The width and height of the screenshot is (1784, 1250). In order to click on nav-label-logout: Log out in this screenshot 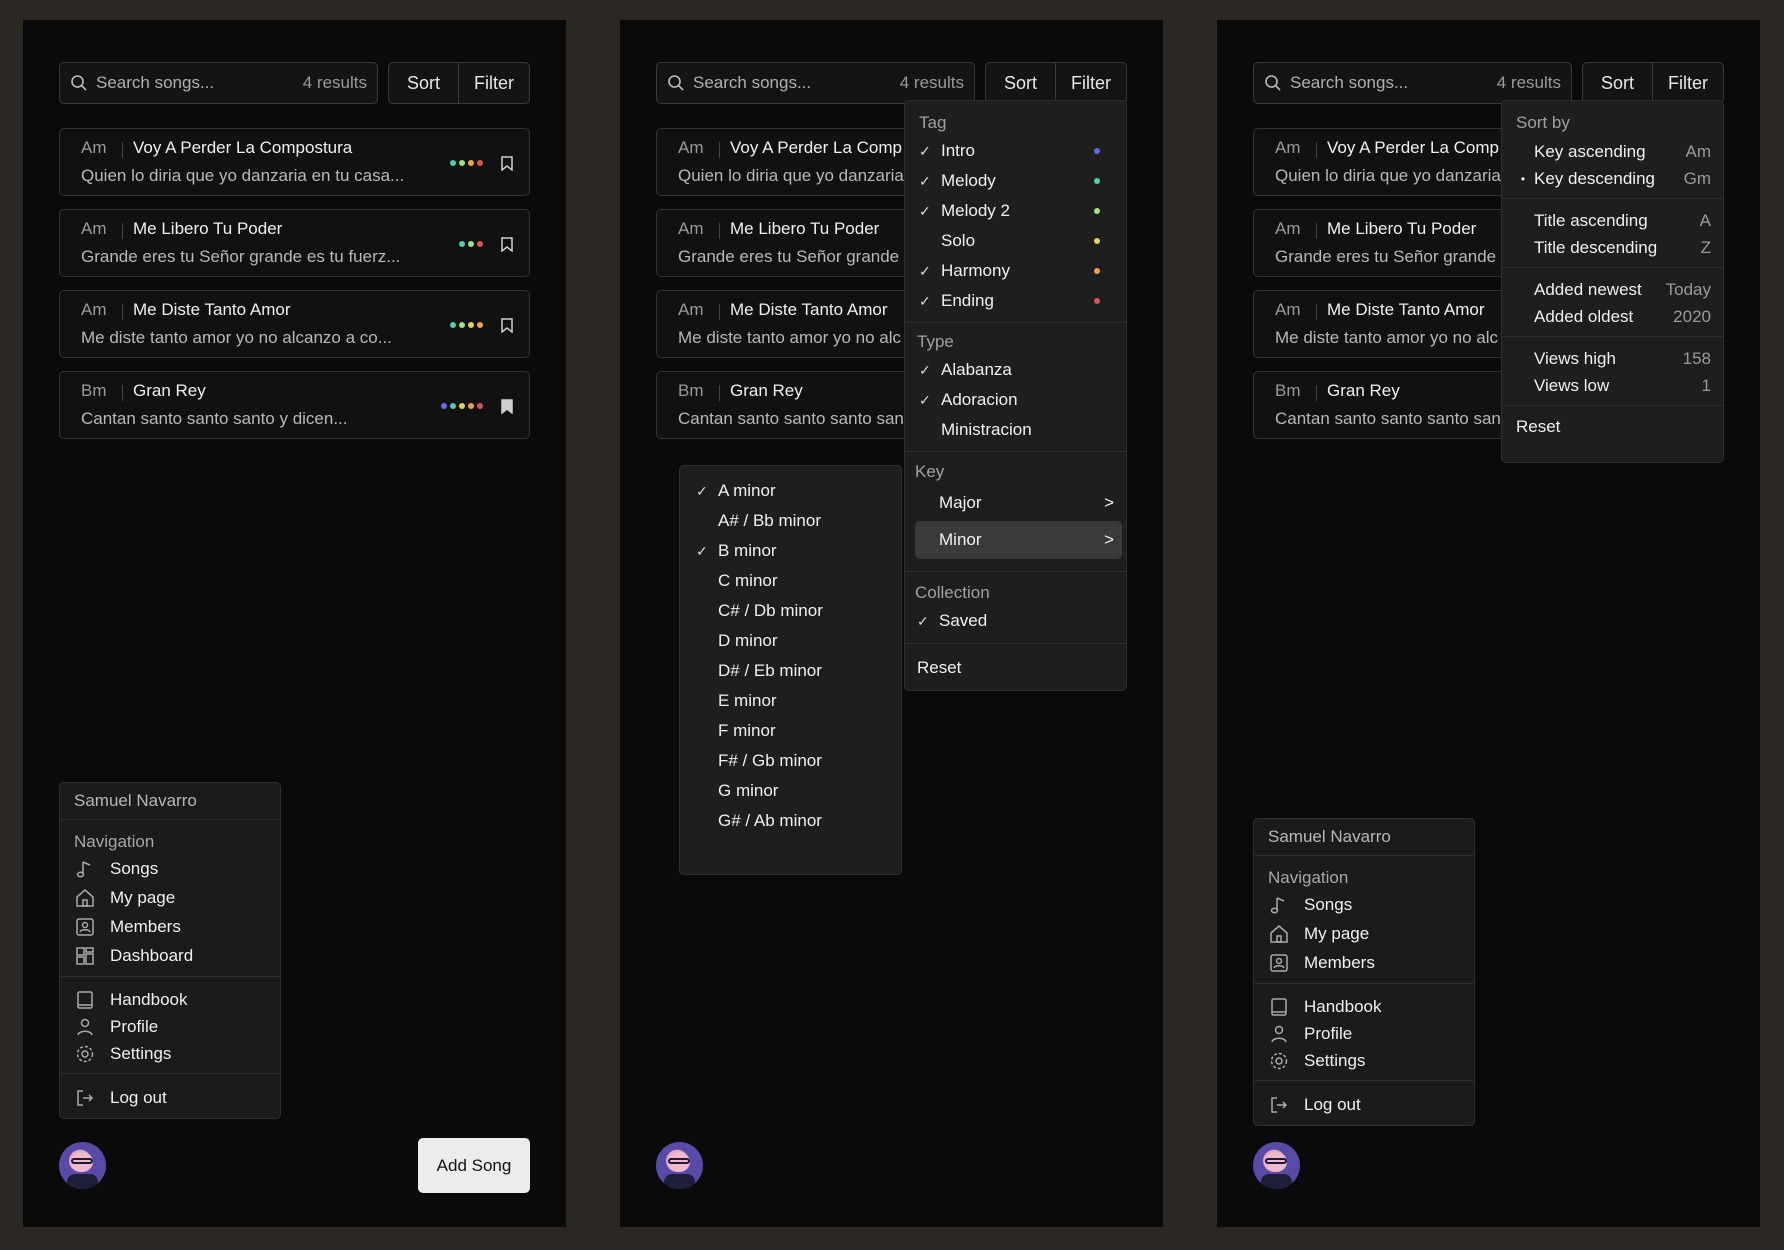, I will do `click(1332, 1104)`.